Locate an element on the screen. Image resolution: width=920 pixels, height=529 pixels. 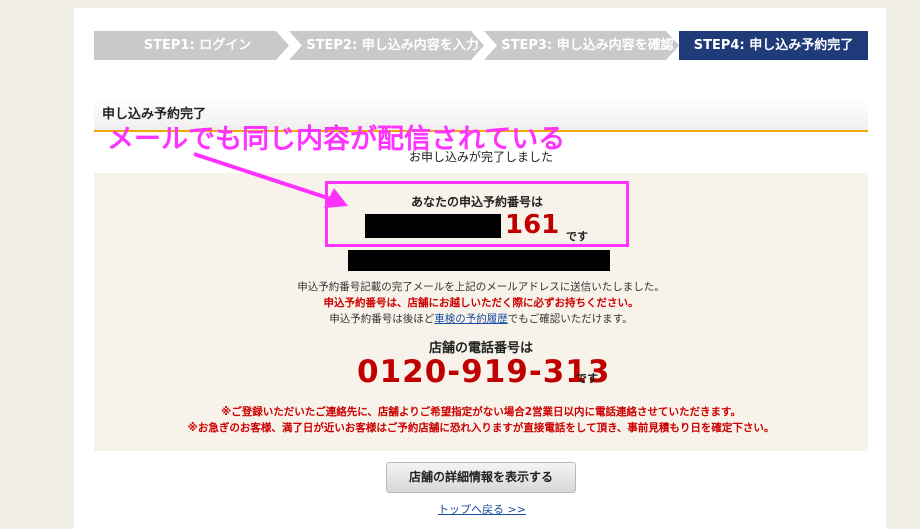
store-details-button: 店舗の詳細情報を表示する is located at coordinates (481, 477).